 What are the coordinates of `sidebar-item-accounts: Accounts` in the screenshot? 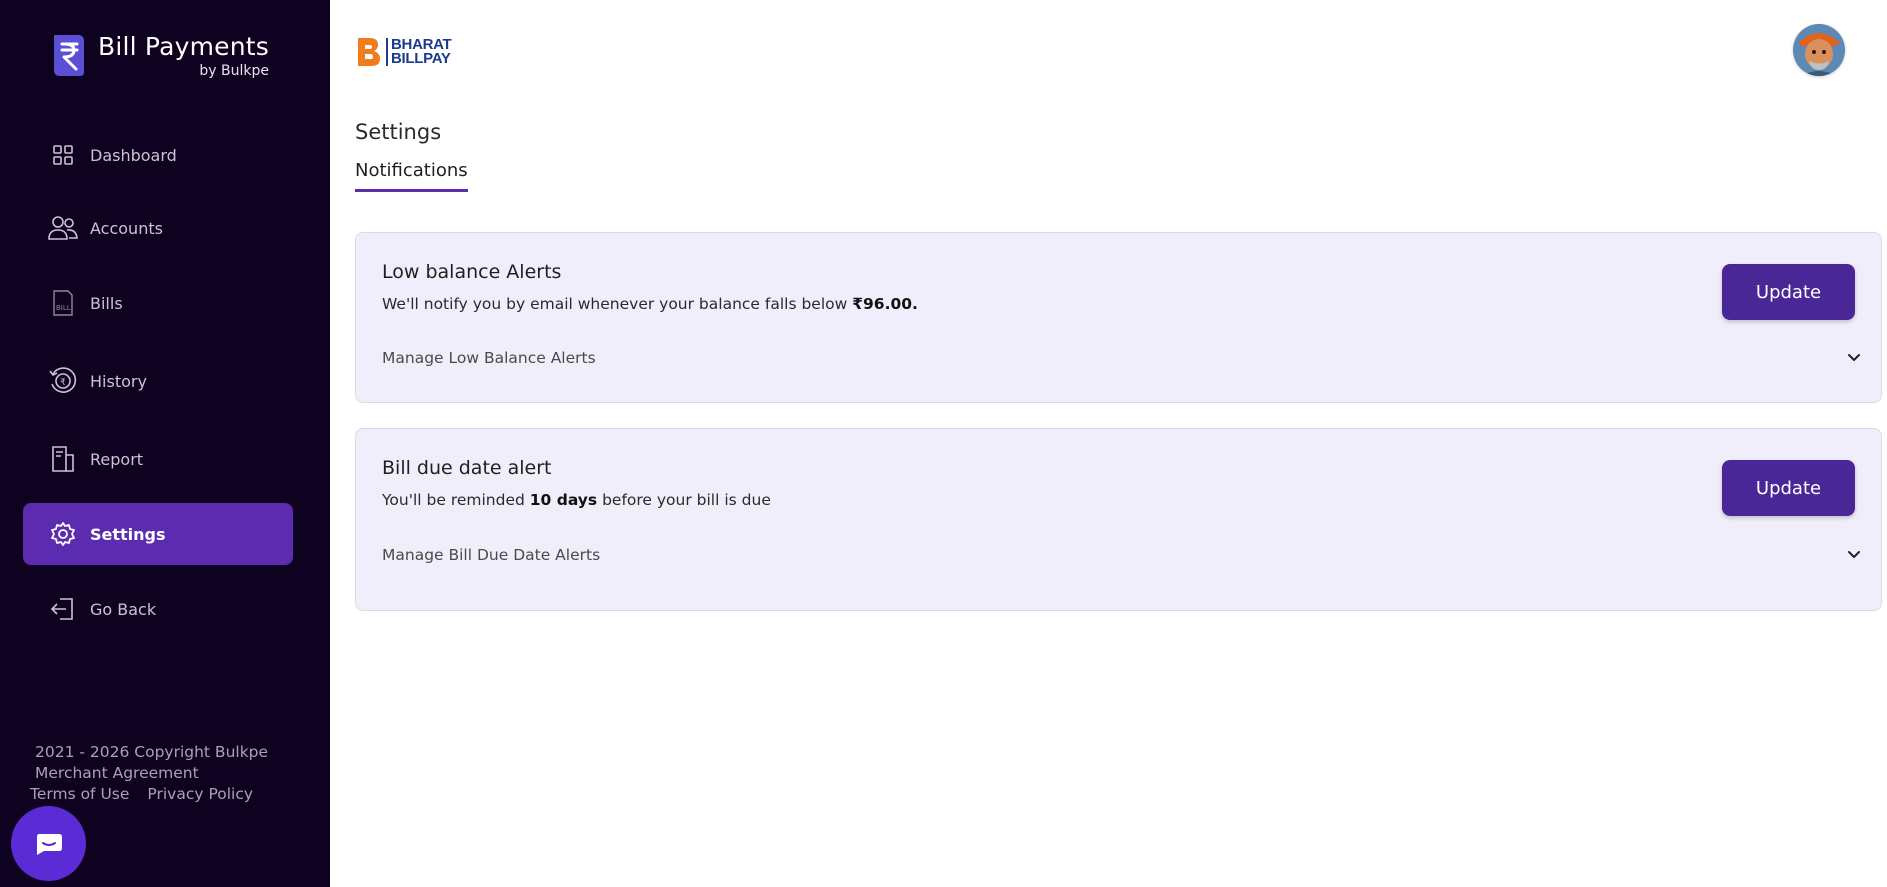 It's located at (158, 228).